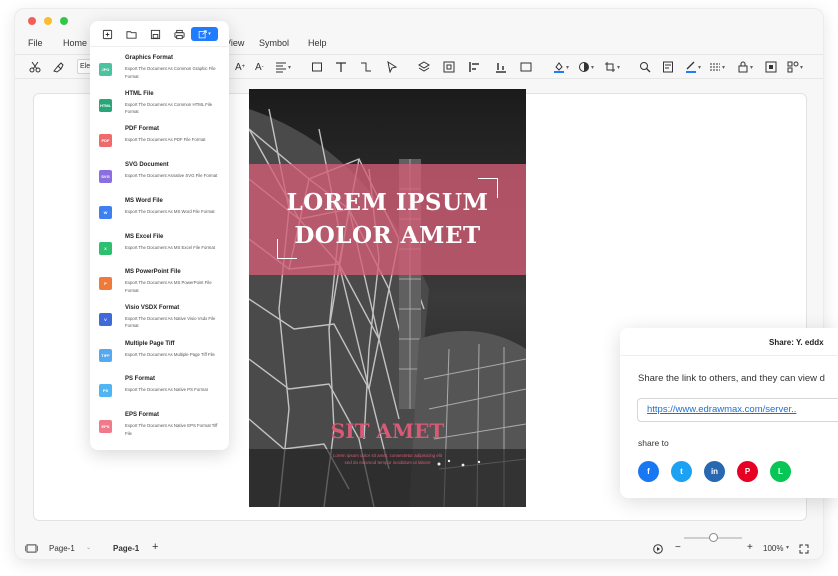 The height and width of the screenshot is (576, 838). I want to click on save-icon, so click(155, 34).